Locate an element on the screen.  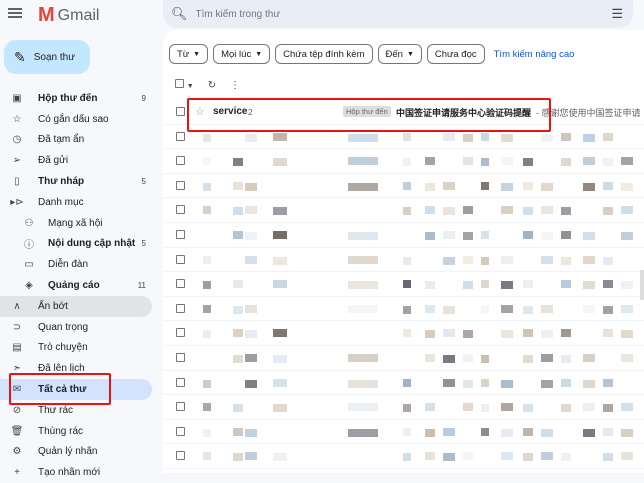
sidebar-item-promotions: ◈ Quảng cáo 11 is located at coordinates (80, 285).